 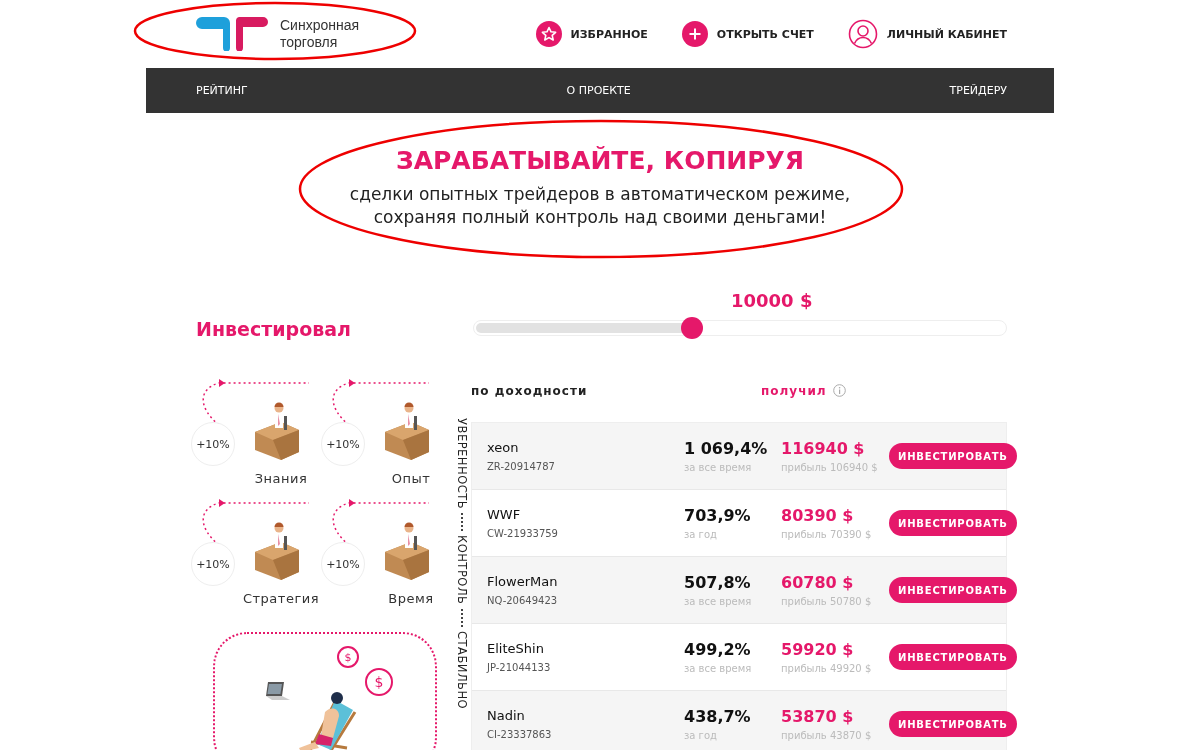 I want to click on plus-icon, so click(x=694, y=34).